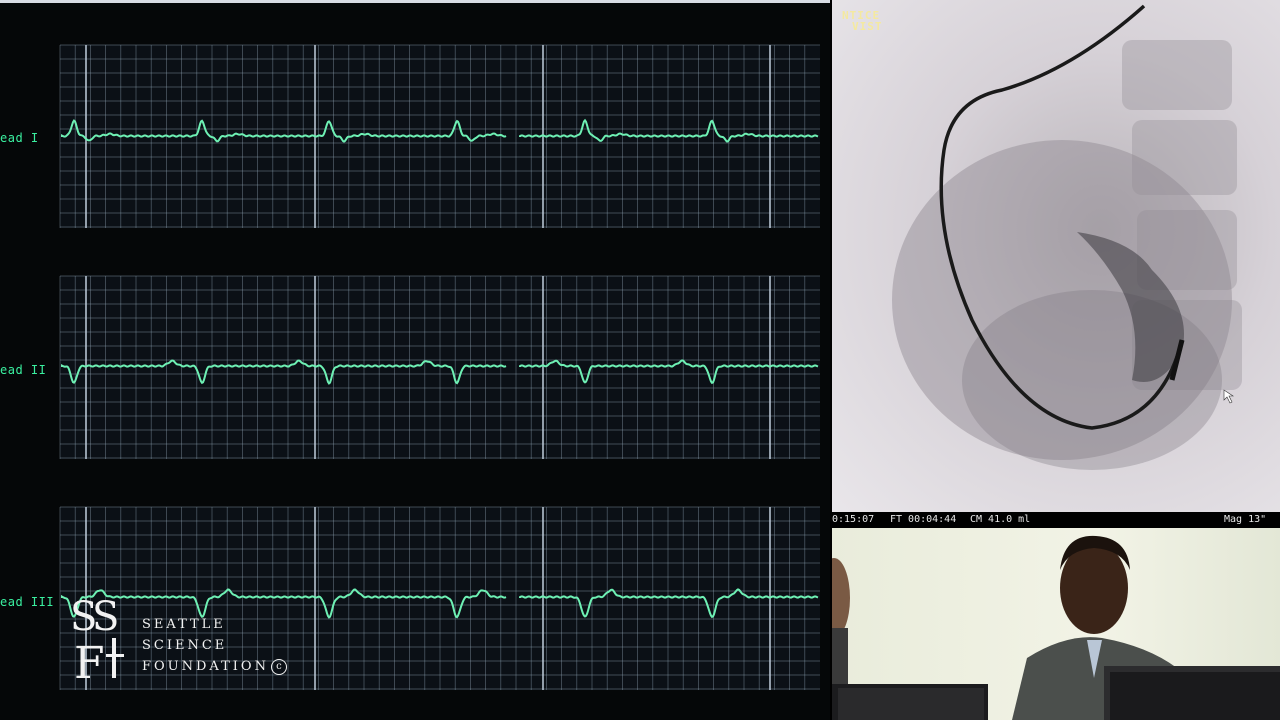  What do you see at coordinates (27, 602) in the screenshot?
I see `lead-iii-label: ead III` at bounding box center [27, 602].